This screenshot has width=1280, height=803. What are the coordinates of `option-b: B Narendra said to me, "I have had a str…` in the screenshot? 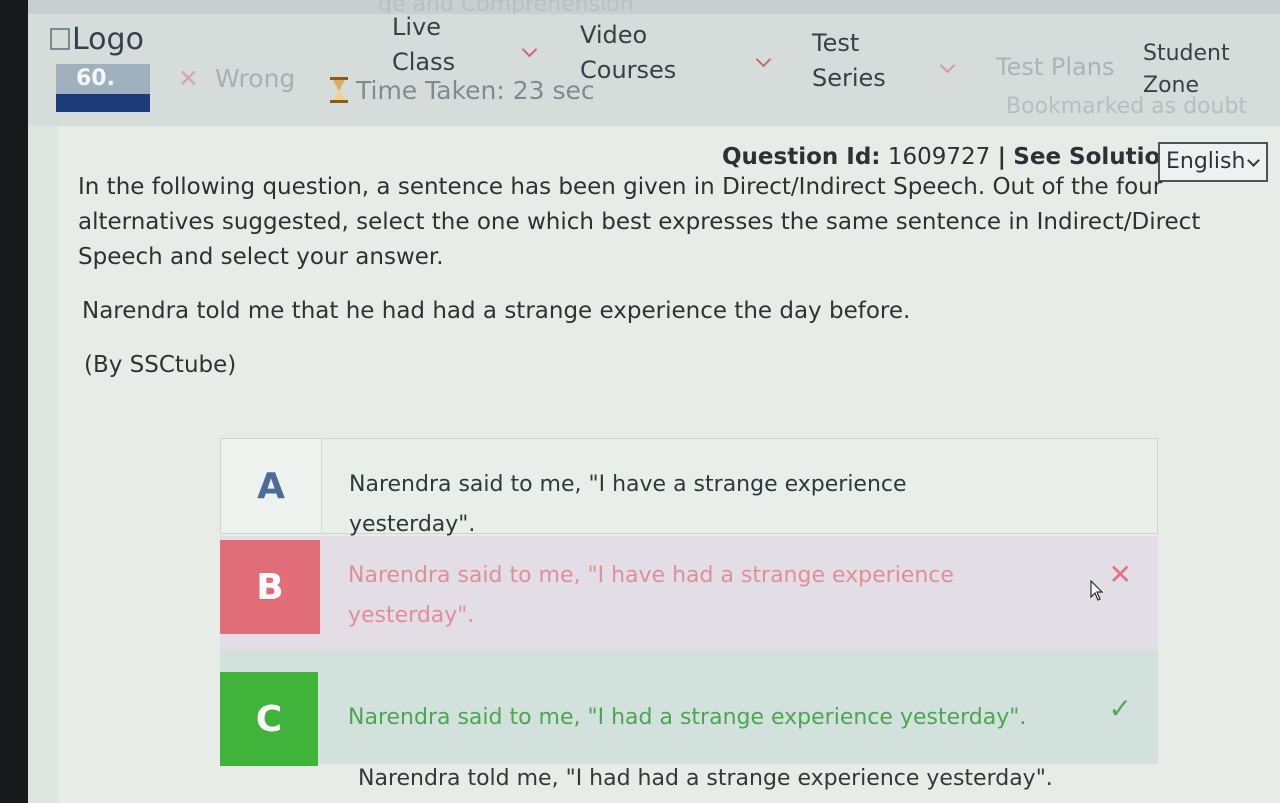 It's located at (689, 597).